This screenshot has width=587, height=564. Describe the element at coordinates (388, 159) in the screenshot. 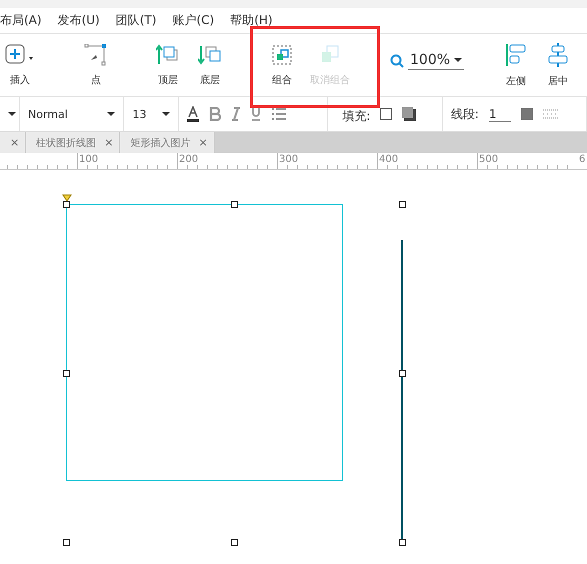

I see `ruler-label: 400` at that location.